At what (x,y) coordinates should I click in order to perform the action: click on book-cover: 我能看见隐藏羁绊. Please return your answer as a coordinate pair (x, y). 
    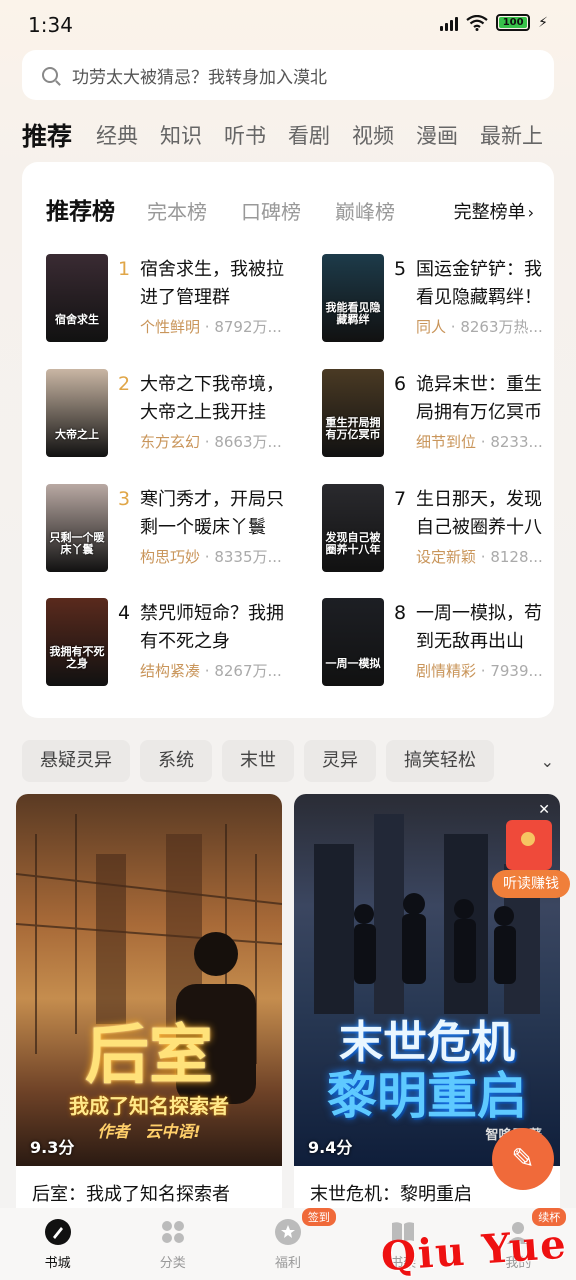
    Looking at the image, I should click on (353, 298).